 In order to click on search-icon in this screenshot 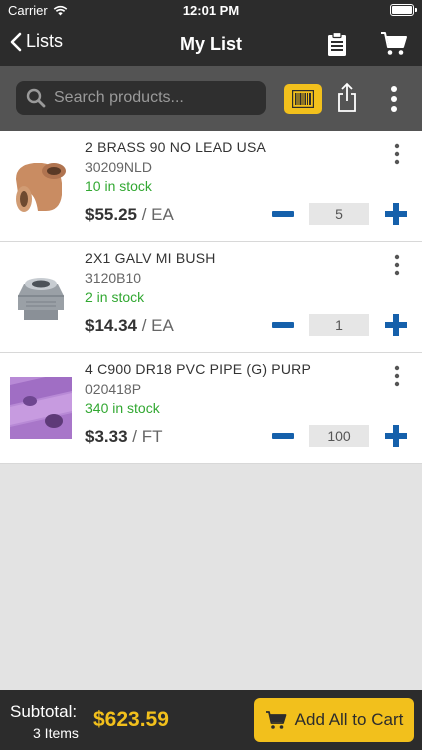, I will do `click(36, 98)`.